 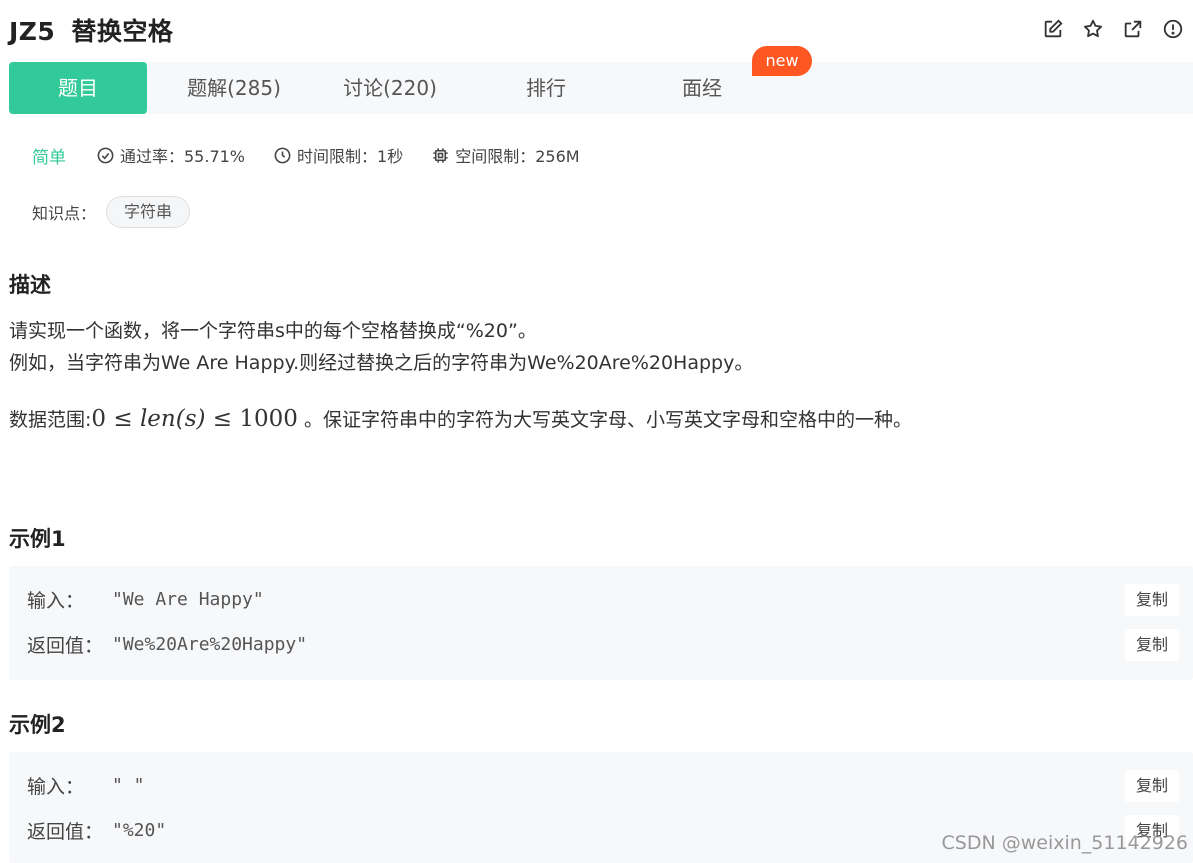 I want to click on chip-icon, so click(x=440, y=155).